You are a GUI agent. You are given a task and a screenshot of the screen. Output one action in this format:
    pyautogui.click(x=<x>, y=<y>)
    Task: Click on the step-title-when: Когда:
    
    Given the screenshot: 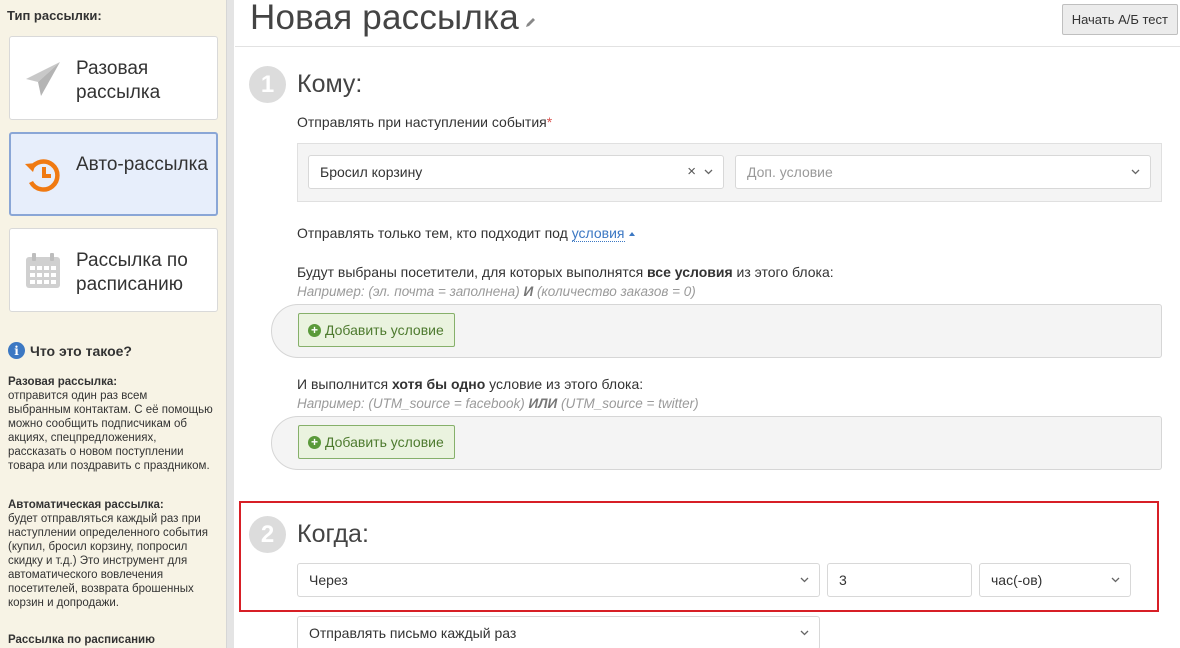 What is the action you would take?
    pyautogui.click(x=333, y=534)
    